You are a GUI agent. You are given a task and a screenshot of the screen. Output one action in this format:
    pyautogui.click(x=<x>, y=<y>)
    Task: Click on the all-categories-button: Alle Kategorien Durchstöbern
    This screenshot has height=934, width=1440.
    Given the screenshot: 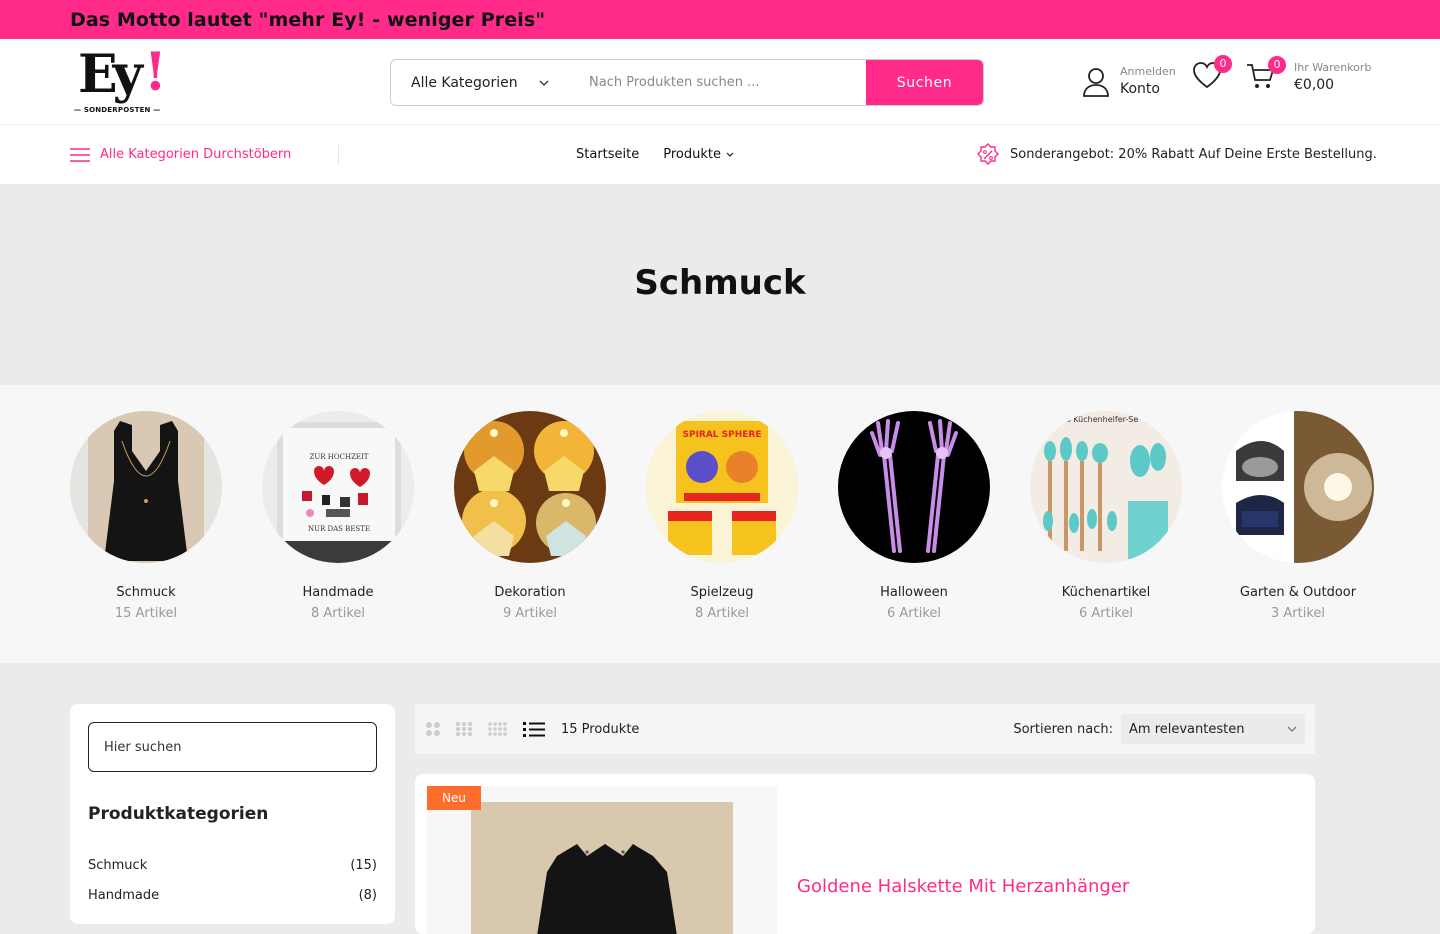 What is the action you would take?
    pyautogui.click(x=180, y=154)
    